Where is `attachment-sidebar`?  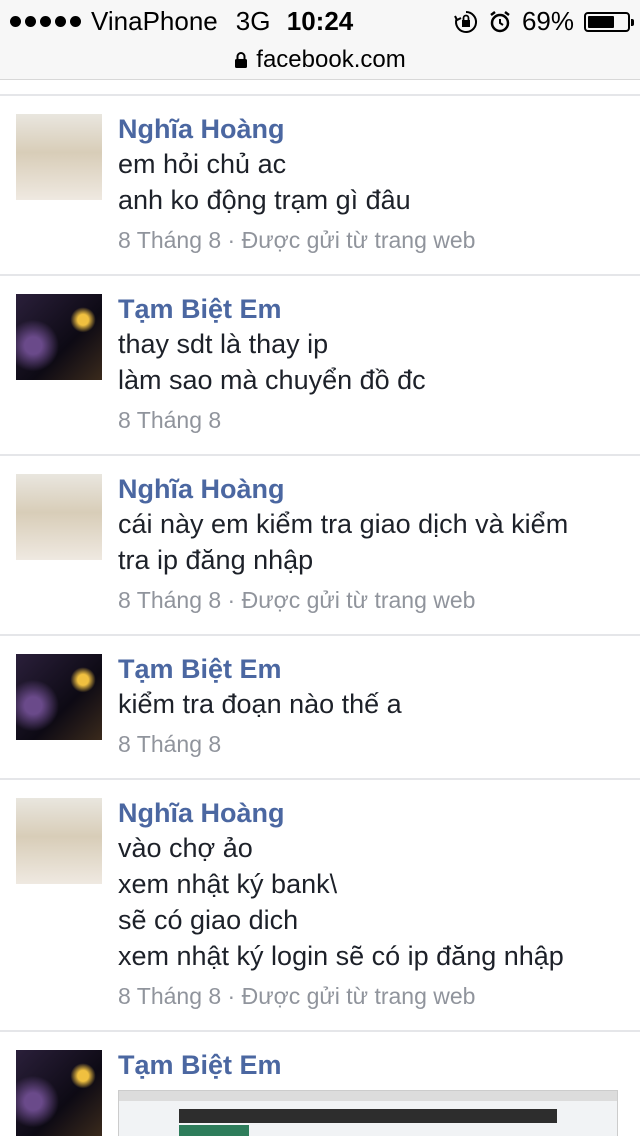 attachment-sidebar is located at coordinates (214, 1130).